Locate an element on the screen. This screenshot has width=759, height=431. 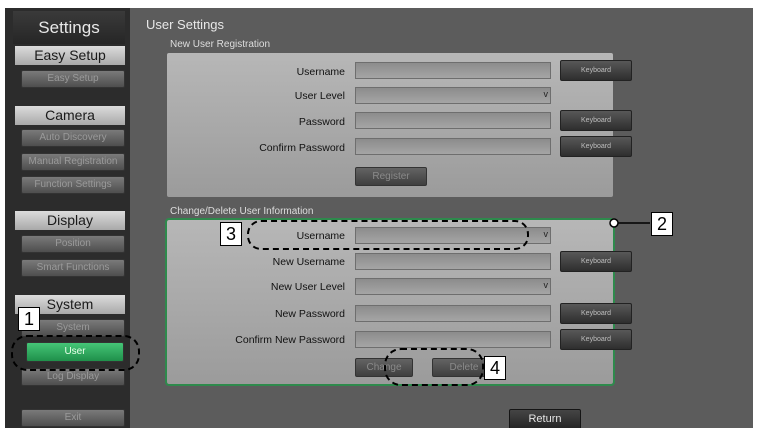
new-username-keyboard-button: Keyboard is located at coordinates (596, 261).